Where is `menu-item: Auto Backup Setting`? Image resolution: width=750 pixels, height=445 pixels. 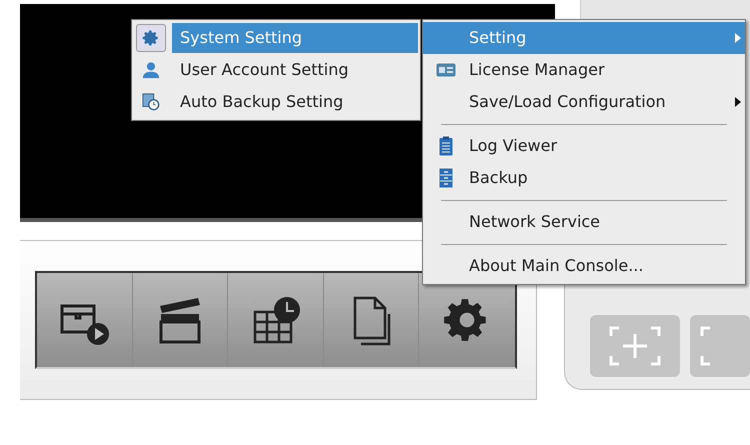
menu-item: Auto Backup Setting is located at coordinates (295, 102).